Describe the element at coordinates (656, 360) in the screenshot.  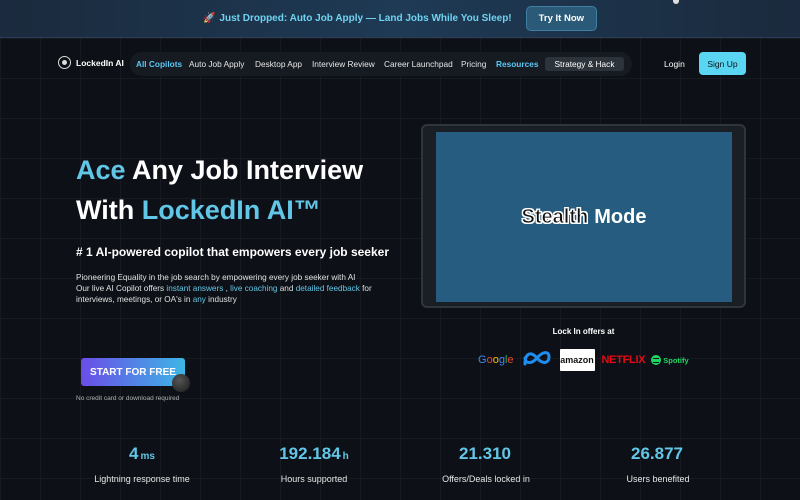
I see `spotify-icon` at that location.